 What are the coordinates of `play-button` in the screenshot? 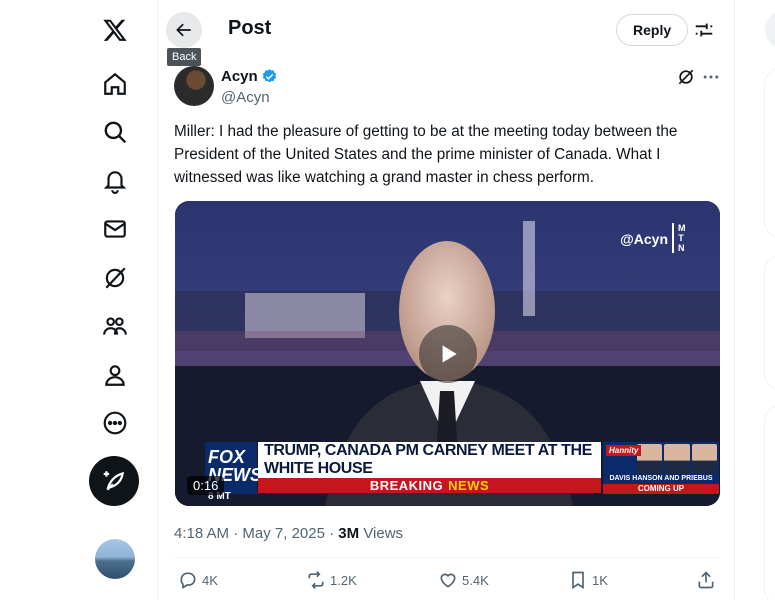 It's located at (448, 354).